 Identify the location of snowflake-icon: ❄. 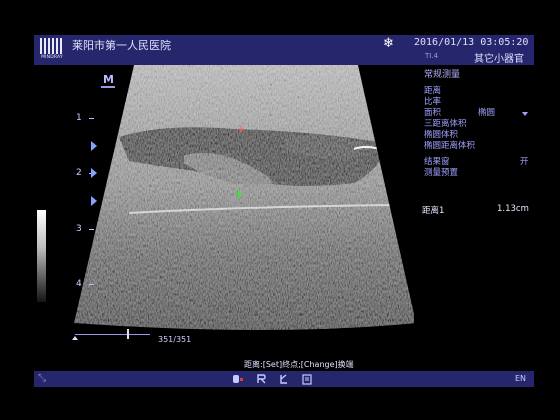
(388, 43).